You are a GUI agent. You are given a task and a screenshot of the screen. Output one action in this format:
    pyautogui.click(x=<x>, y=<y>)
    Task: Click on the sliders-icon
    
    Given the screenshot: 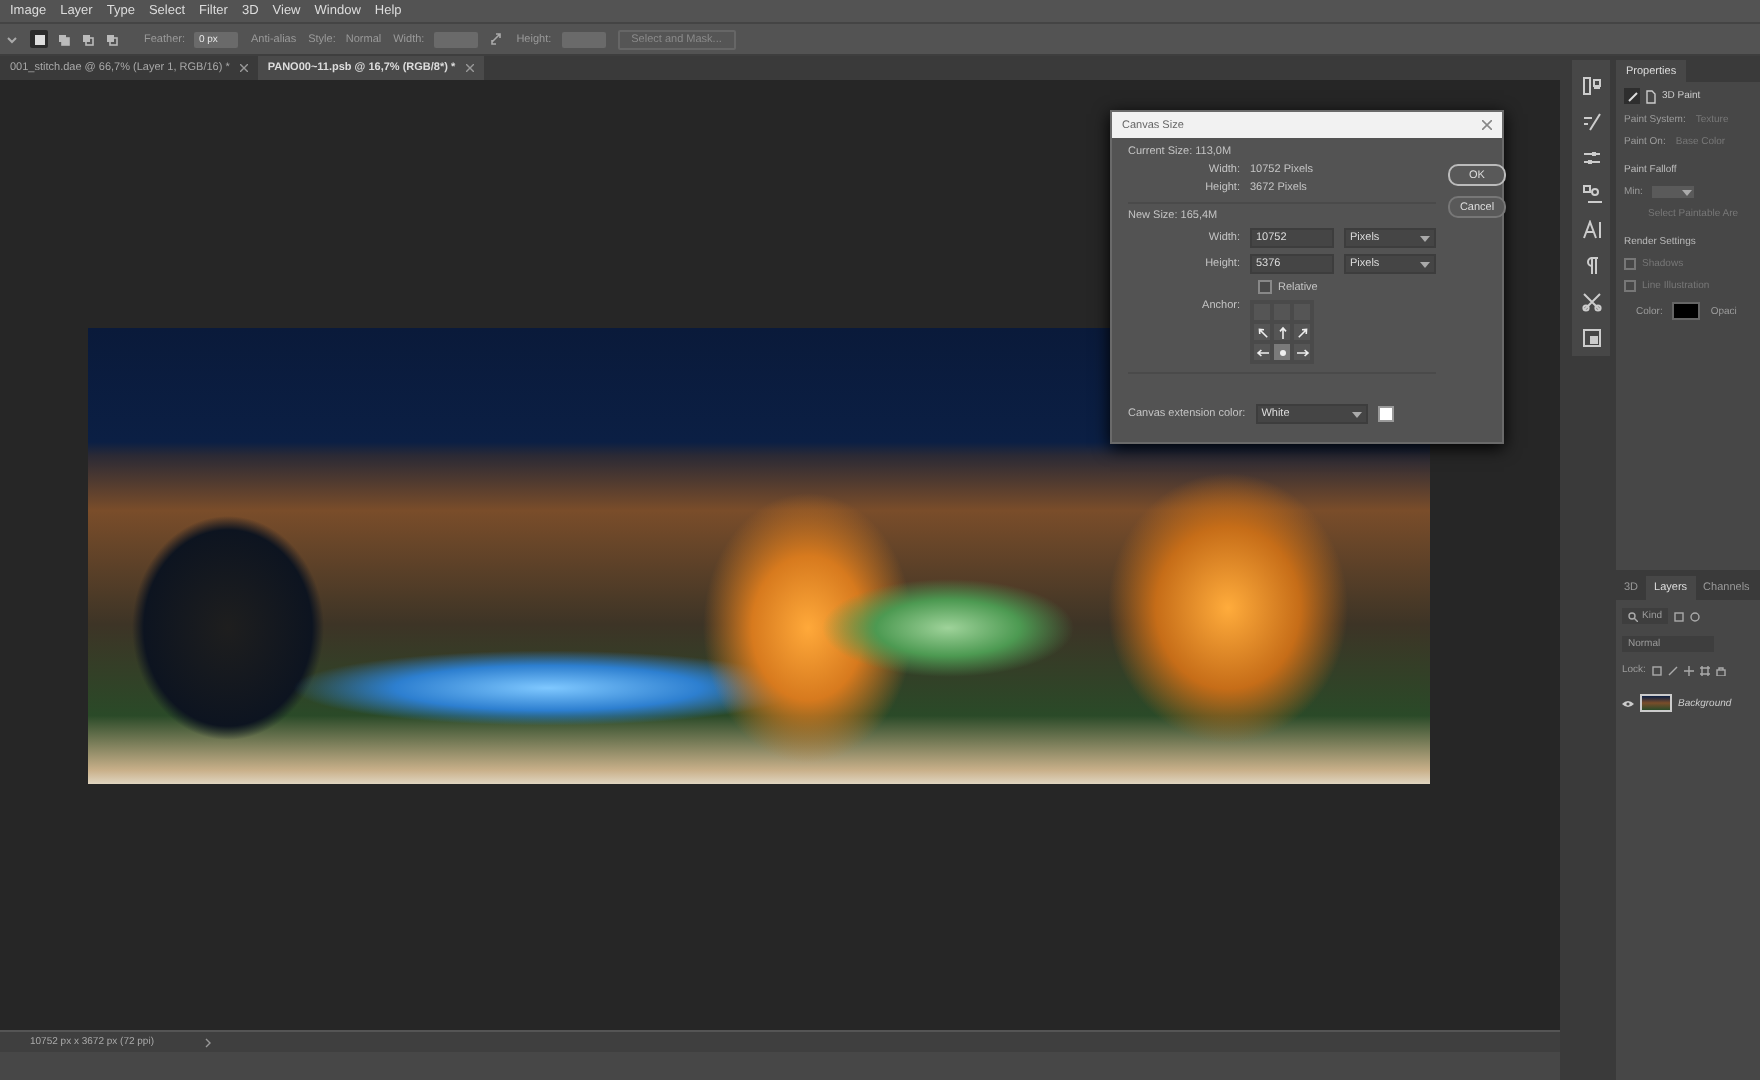 What is the action you would take?
    pyautogui.click(x=1591, y=158)
    